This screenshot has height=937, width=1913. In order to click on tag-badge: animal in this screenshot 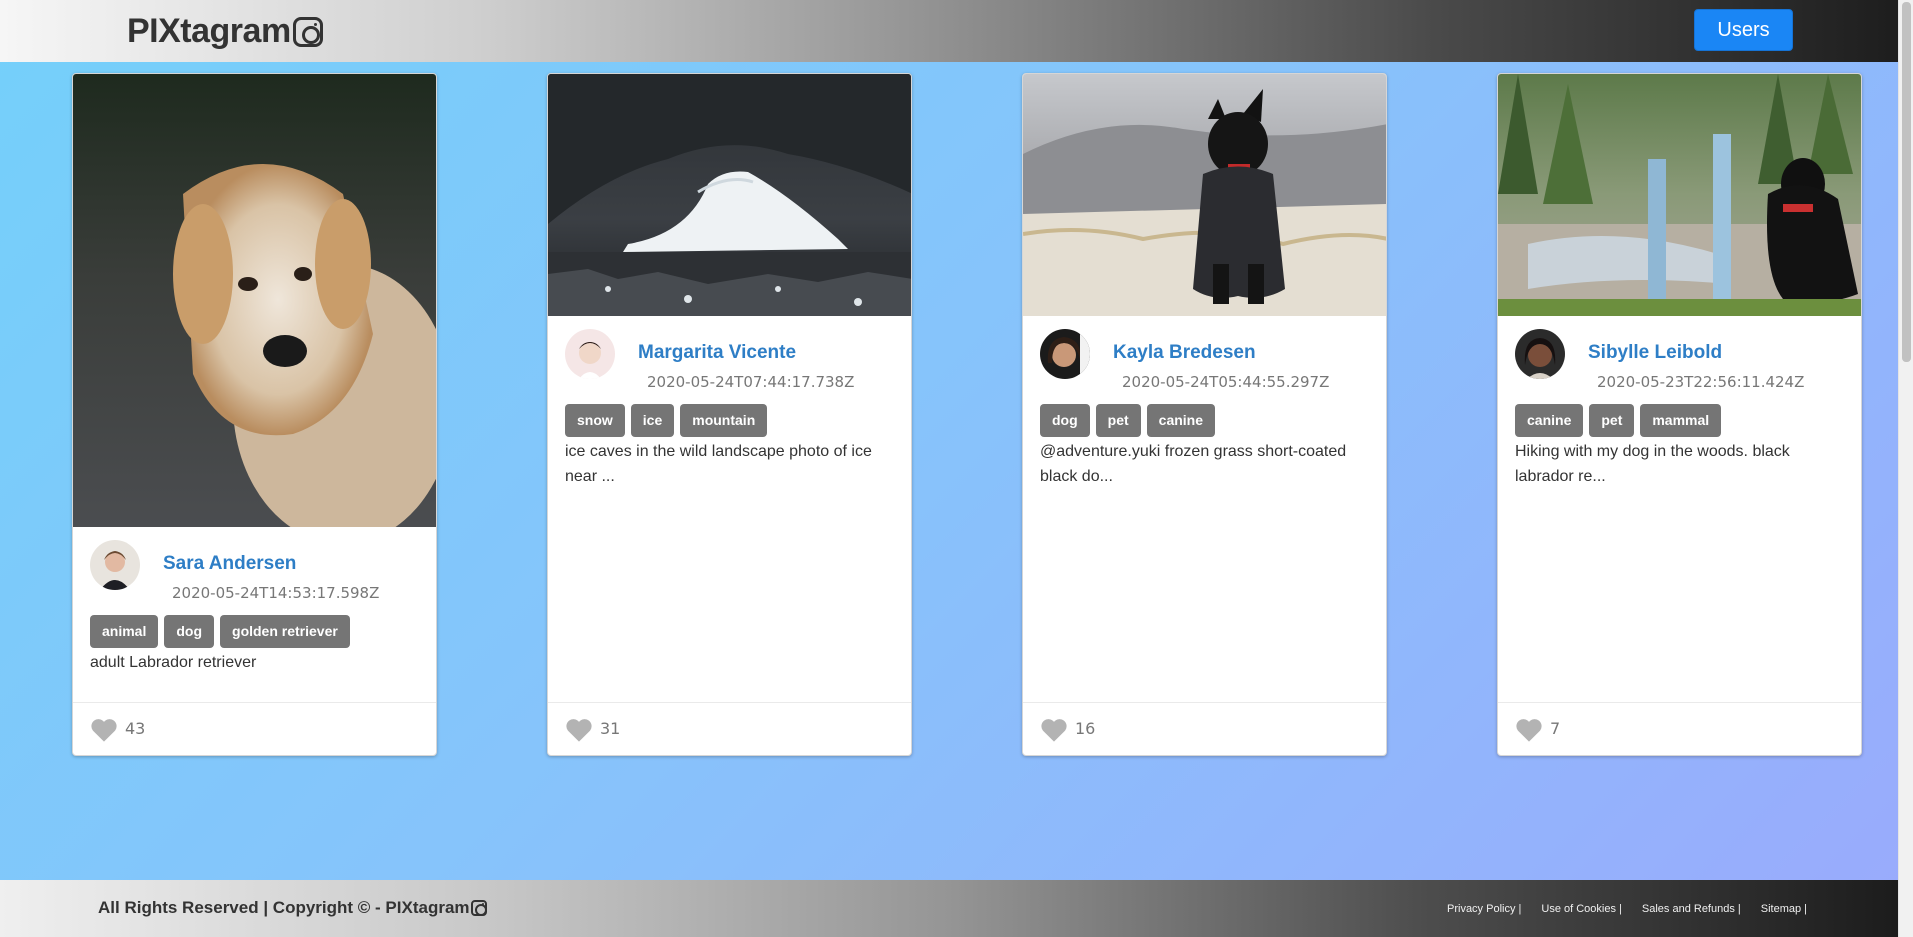, I will do `click(124, 631)`.